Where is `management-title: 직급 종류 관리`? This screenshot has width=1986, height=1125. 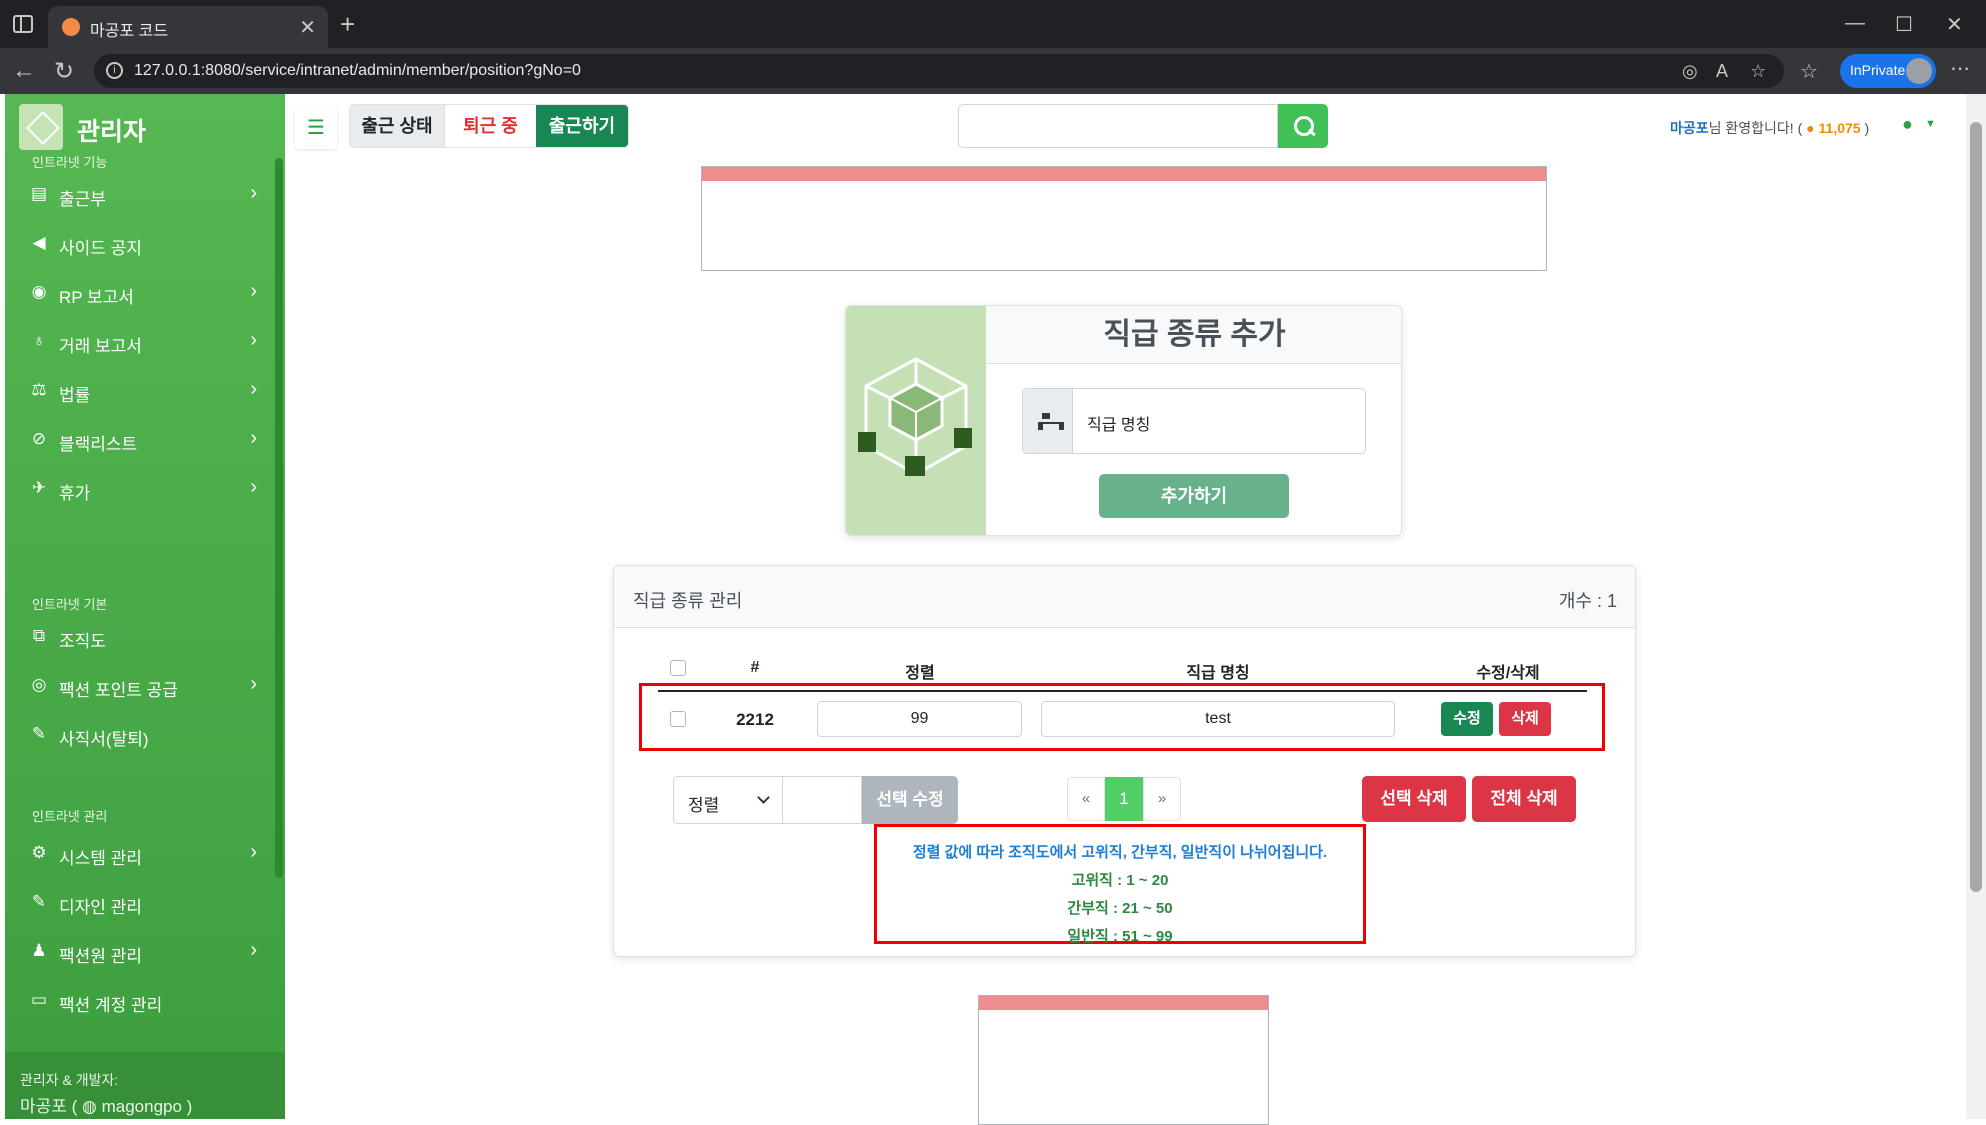
management-title: 직급 종류 관리 is located at coordinates (688, 601).